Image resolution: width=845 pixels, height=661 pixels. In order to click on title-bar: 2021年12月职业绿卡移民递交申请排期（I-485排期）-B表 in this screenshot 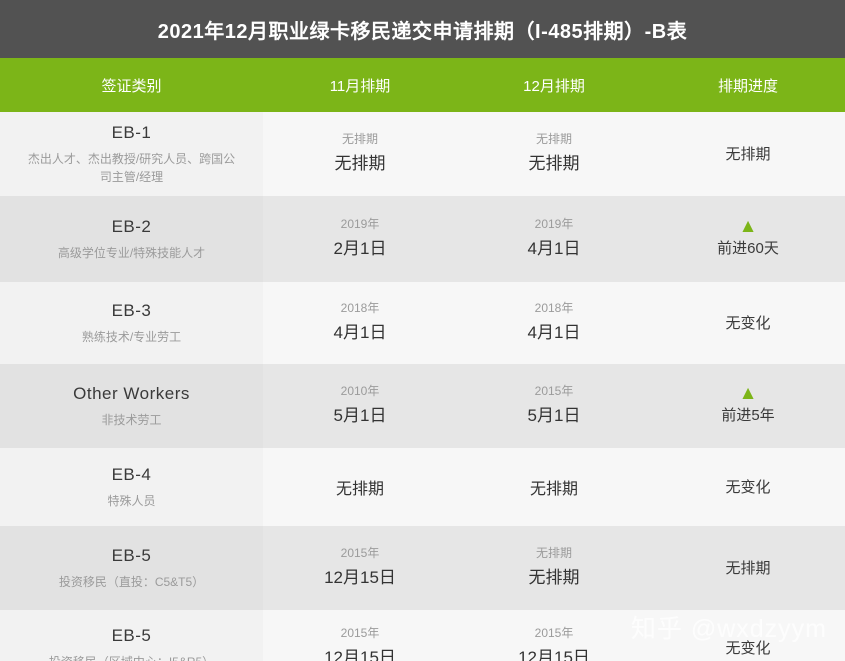, I will do `click(422, 29)`.